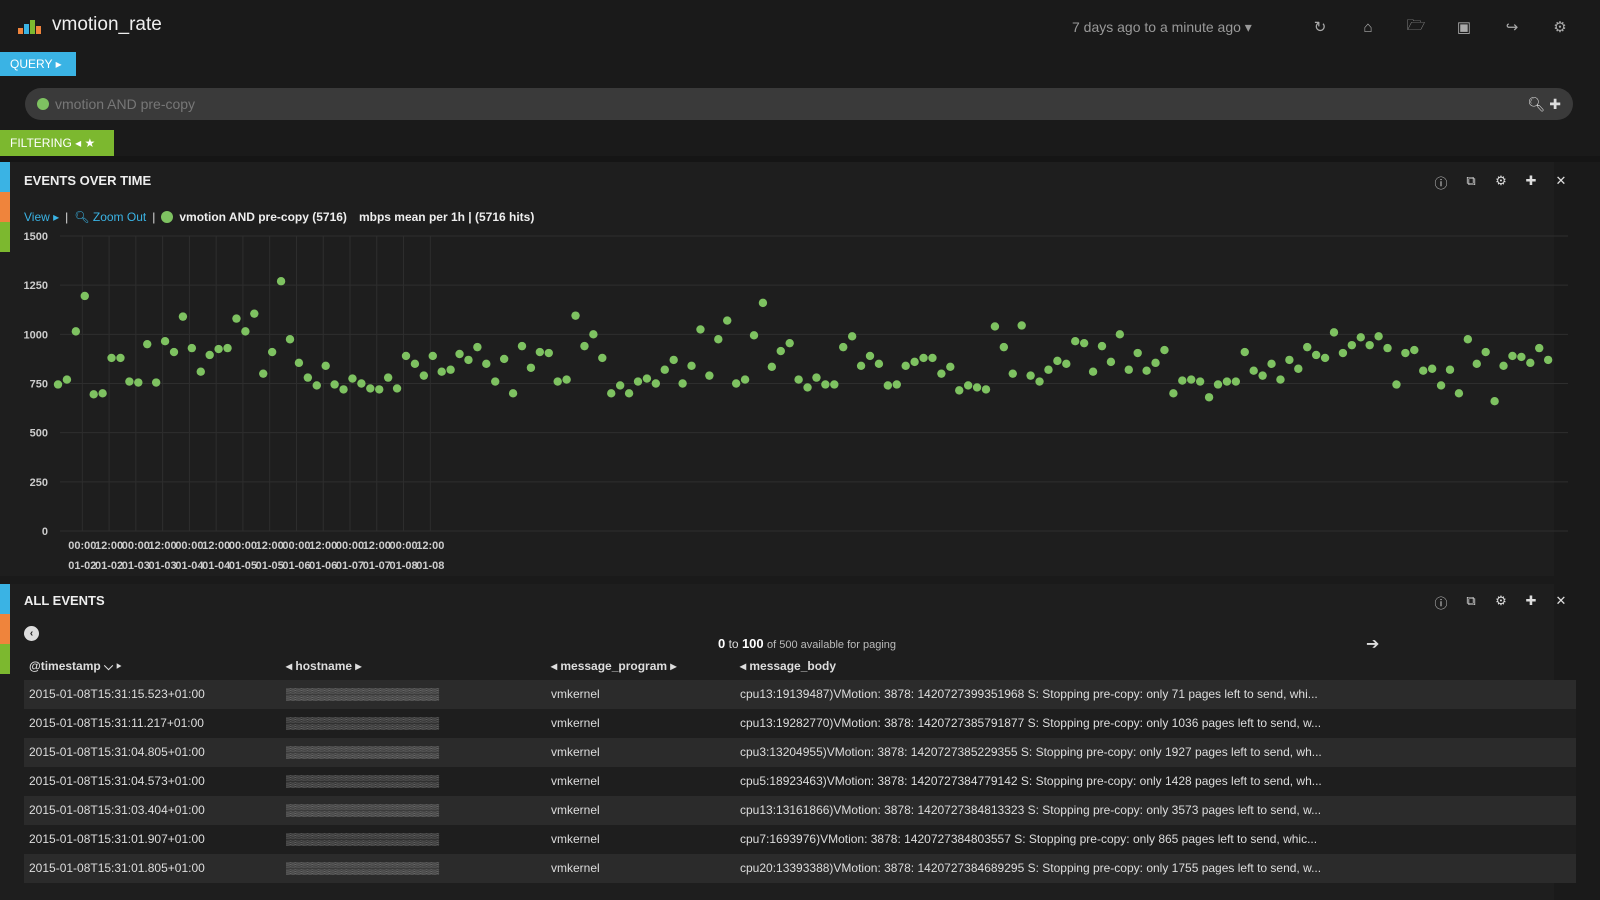 The height and width of the screenshot is (900, 1600). I want to click on col-timestamp: @timestamp ⌵ ▸, so click(75, 666).